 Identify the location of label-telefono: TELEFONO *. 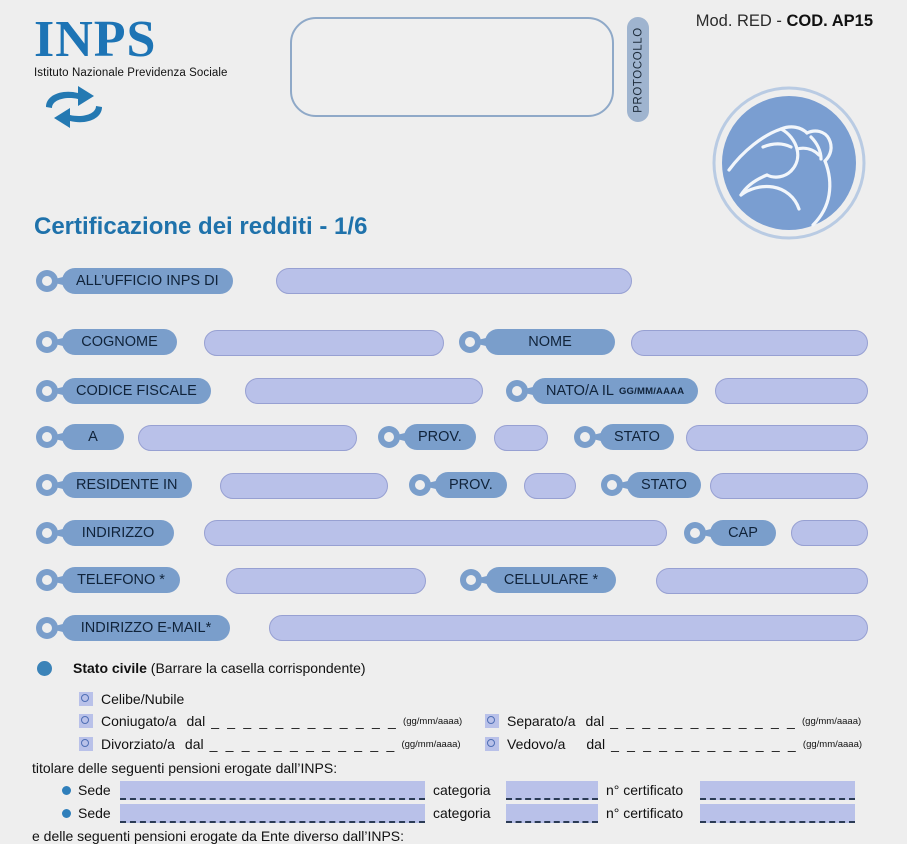
(108, 580).